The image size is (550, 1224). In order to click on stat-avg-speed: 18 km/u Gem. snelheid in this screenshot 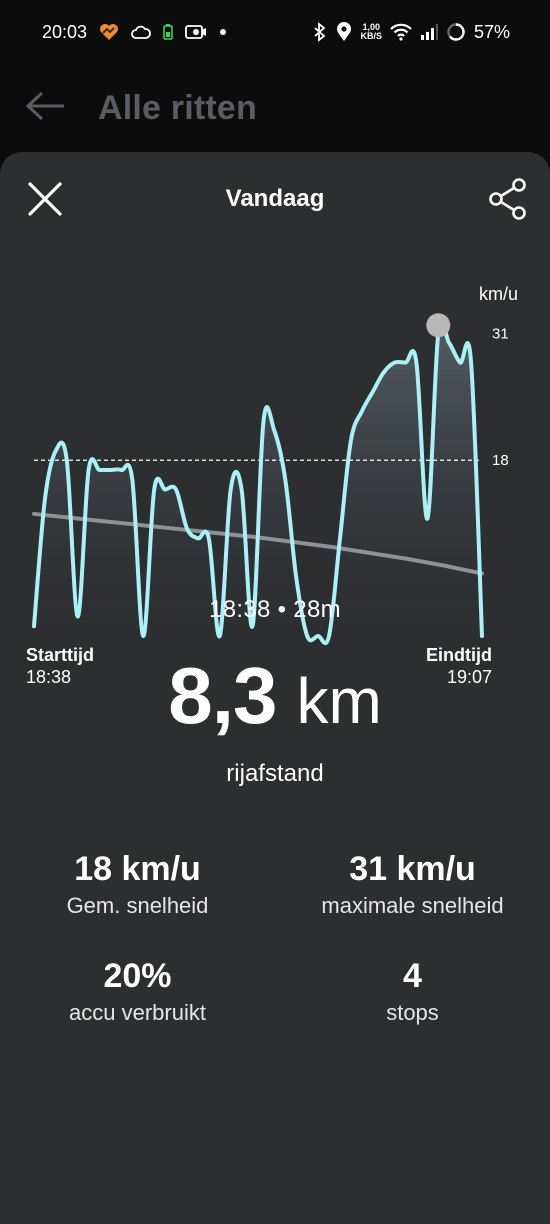, I will do `click(137, 884)`.